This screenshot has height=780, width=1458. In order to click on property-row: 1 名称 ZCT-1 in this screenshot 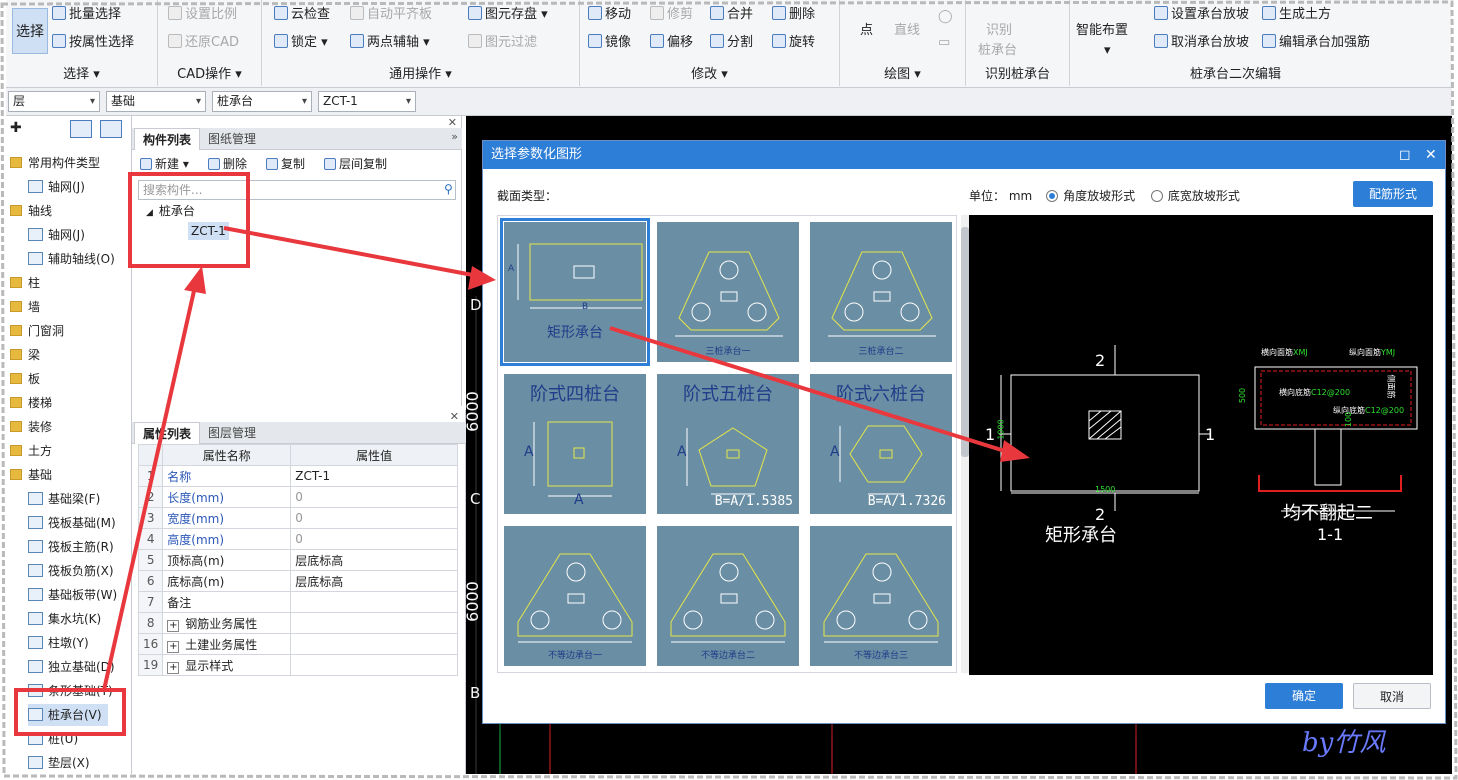, I will do `click(297, 476)`.